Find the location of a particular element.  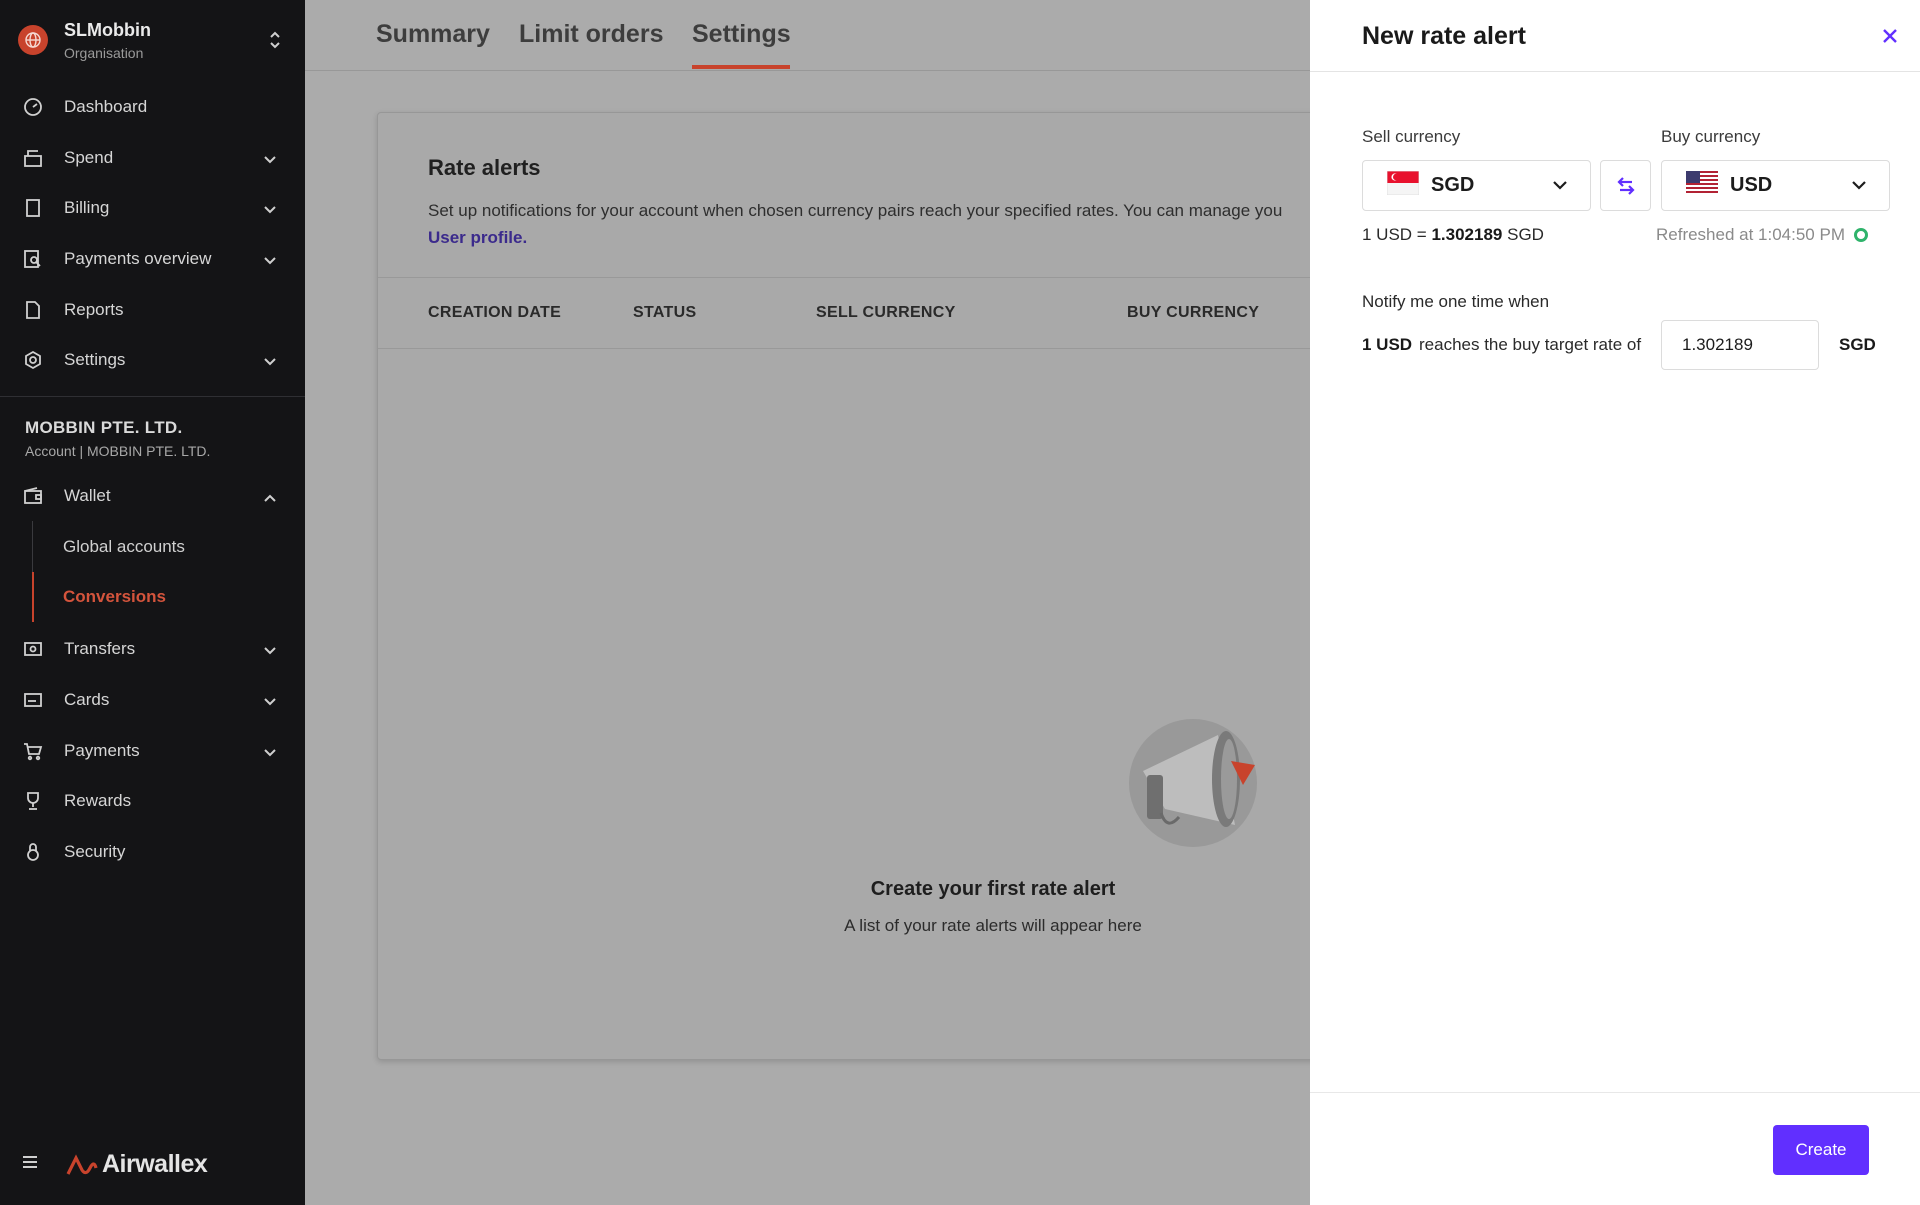

drawer-header: New rate alert is located at coordinates (1615, 36).